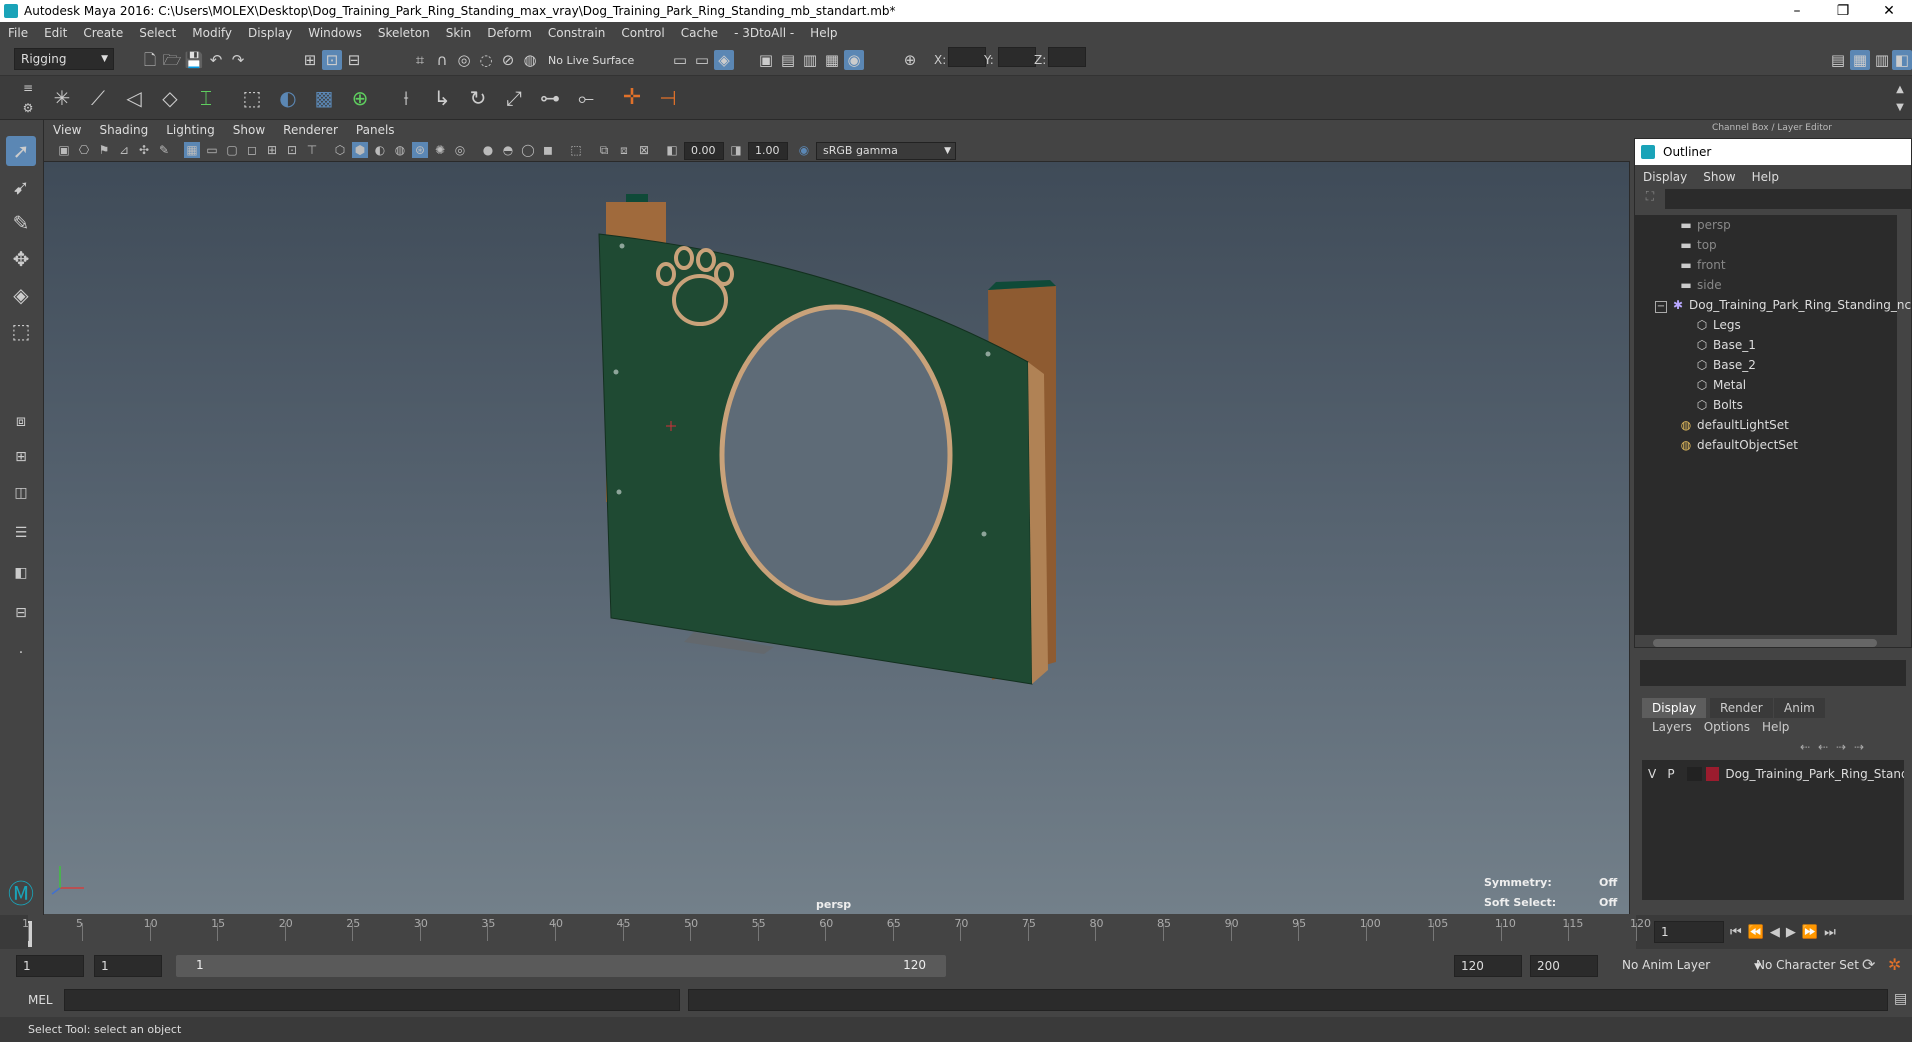 Image resolution: width=1912 pixels, height=1042 pixels. What do you see at coordinates (324, 98) in the screenshot?
I see `lattice-icon: ▩` at bounding box center [324, 98].